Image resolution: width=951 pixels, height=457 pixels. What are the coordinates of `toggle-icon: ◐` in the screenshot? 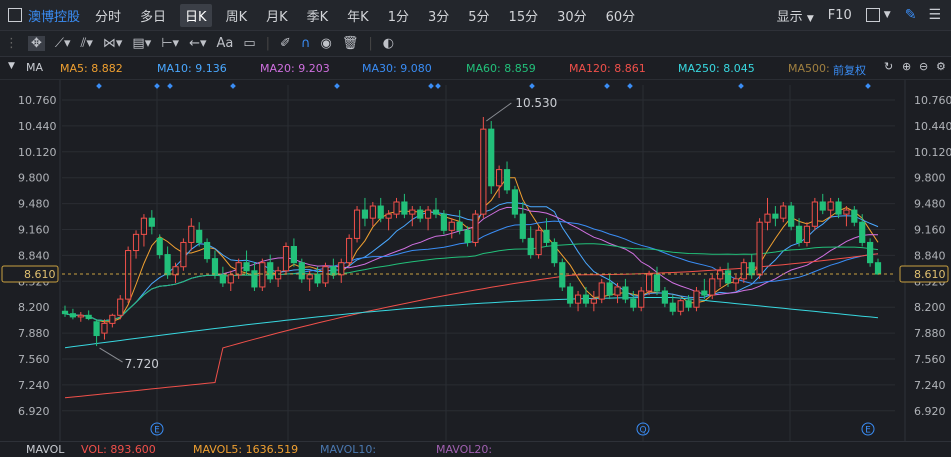 It's located at (388, 43).